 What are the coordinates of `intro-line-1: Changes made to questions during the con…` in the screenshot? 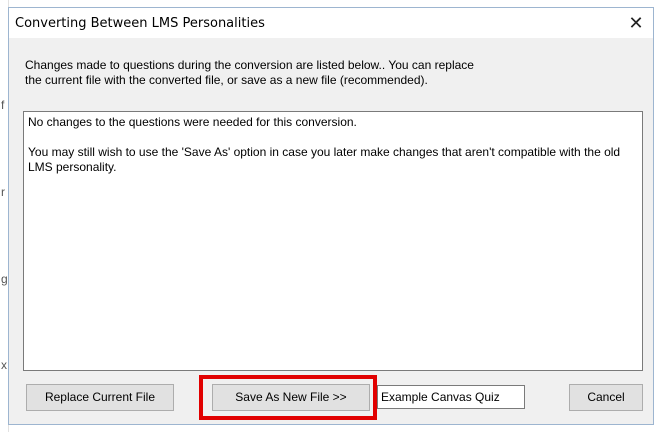 It's located at (249, 65).